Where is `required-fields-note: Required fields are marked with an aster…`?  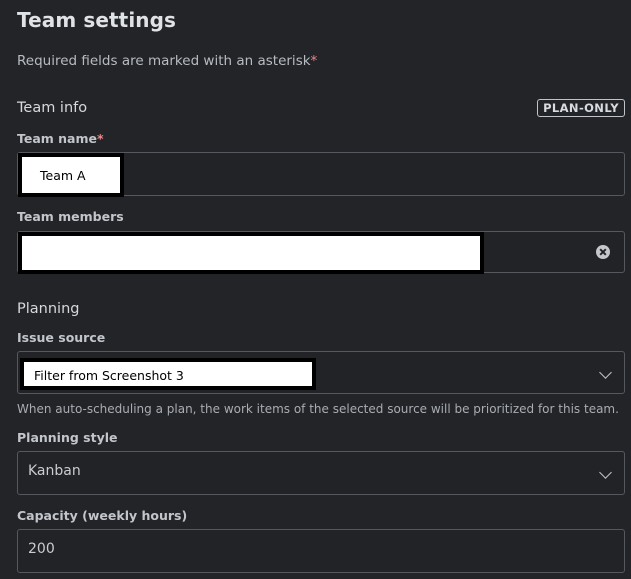
required-fields-note: Required fields are marked with an aster… is located at coordinates (167, 61).